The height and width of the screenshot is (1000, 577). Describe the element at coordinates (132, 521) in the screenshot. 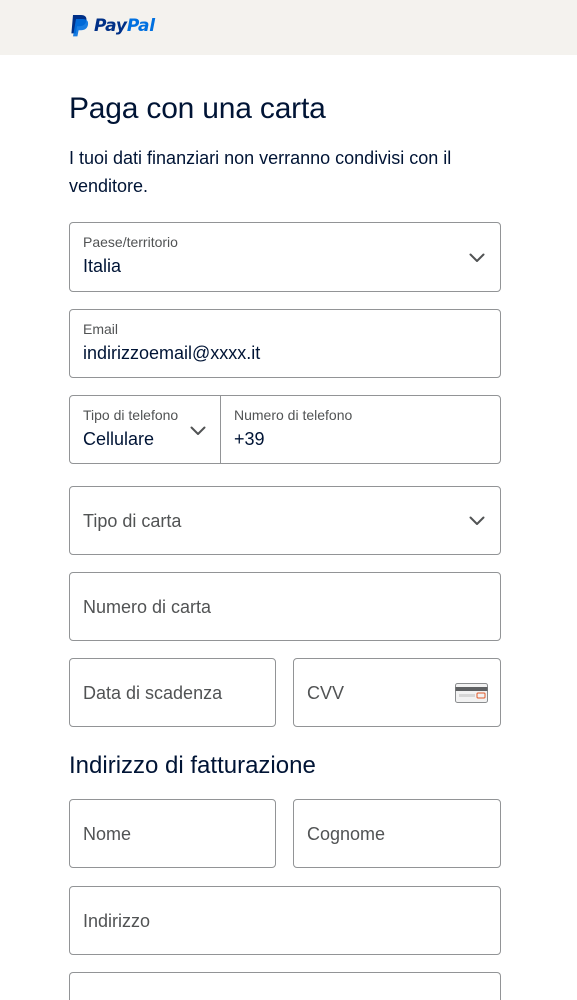

I see `card-type-placeholder: Tipo di carta` at that location.